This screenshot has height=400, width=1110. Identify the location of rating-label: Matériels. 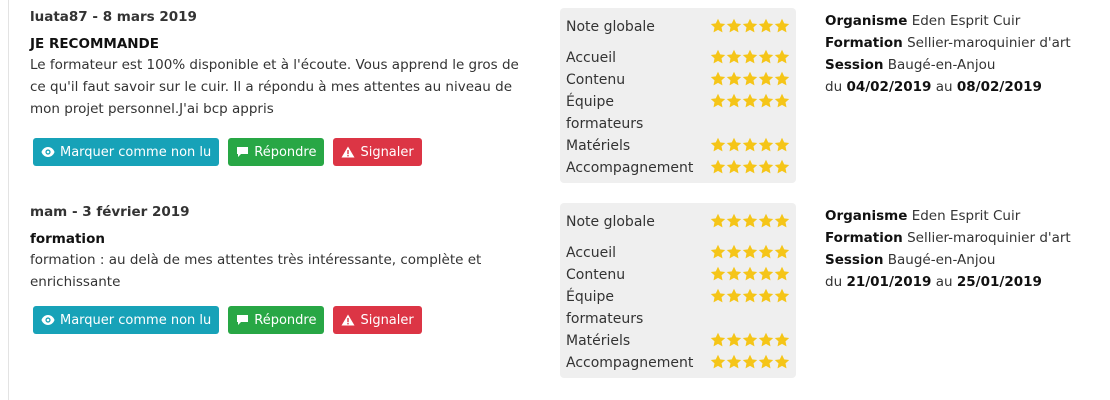
(598, 341).